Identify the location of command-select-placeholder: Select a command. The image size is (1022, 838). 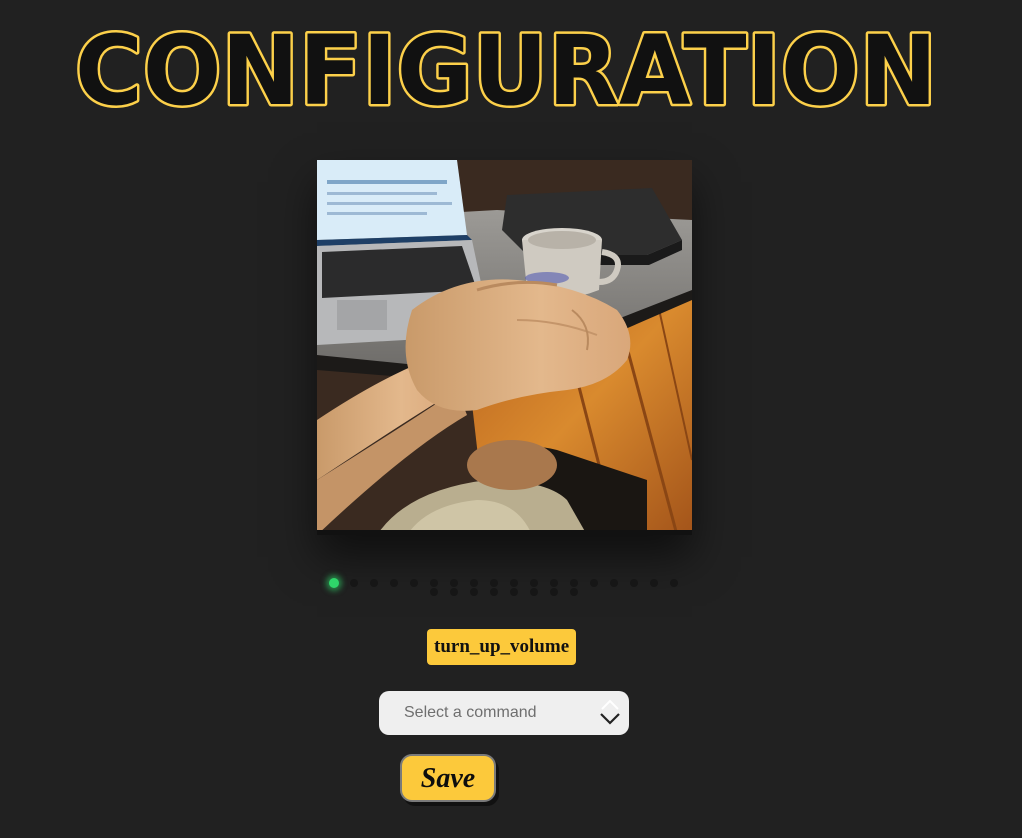
(470, 712).